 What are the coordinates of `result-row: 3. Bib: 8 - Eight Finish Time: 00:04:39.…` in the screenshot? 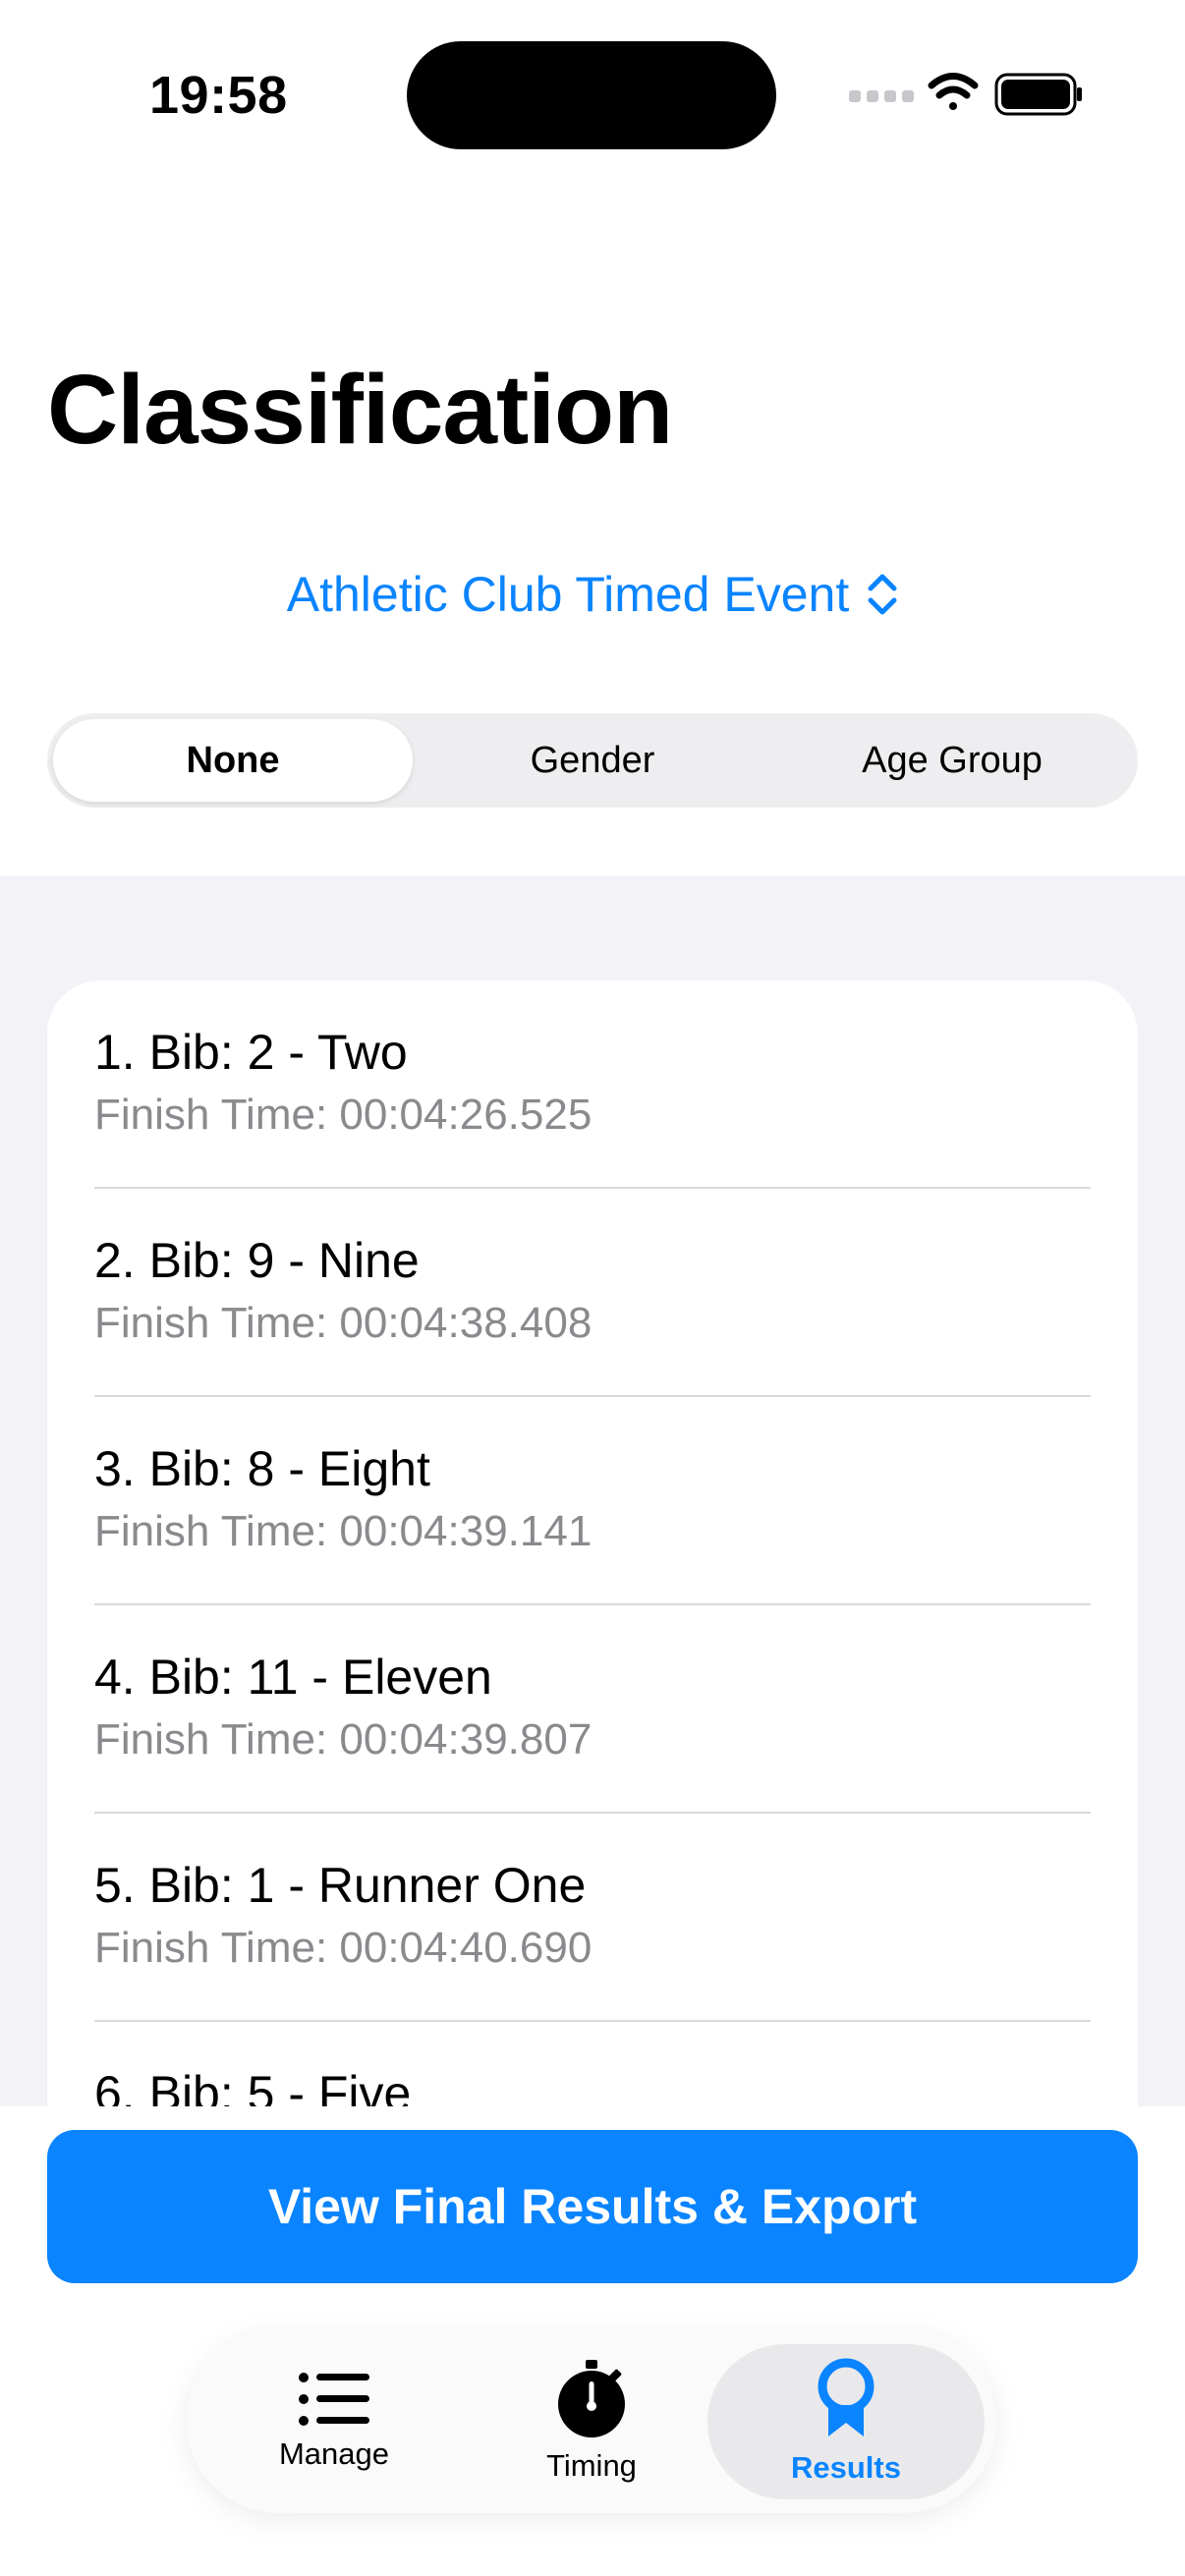 It's located at (592, 1501).